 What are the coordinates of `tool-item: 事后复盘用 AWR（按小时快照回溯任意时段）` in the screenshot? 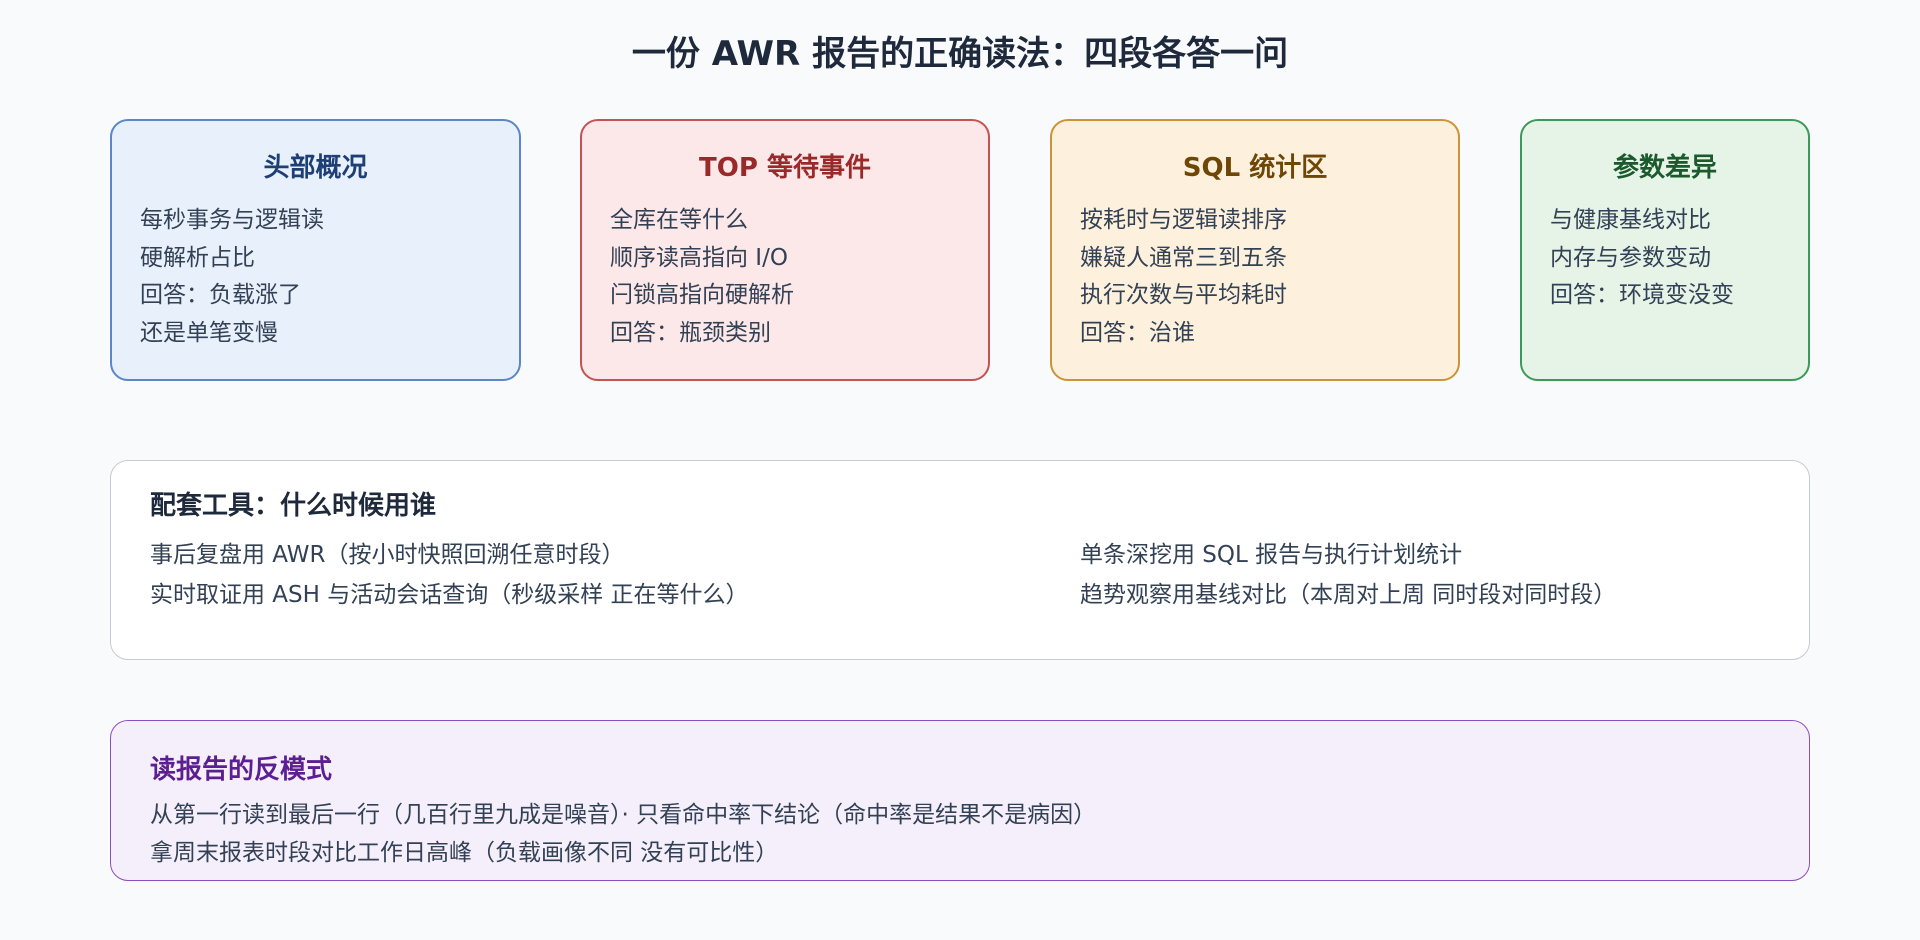 It's located at (387, 555).